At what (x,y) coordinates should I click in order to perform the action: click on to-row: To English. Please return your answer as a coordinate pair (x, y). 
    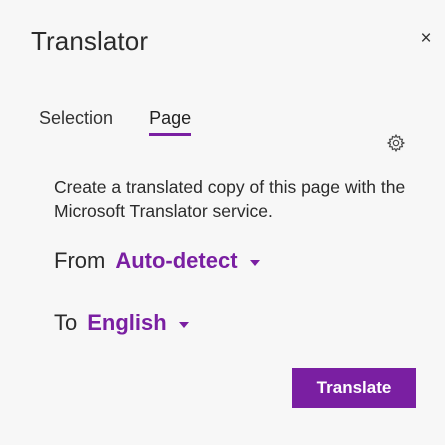
    Looking at the image, I should click on (121, 323).